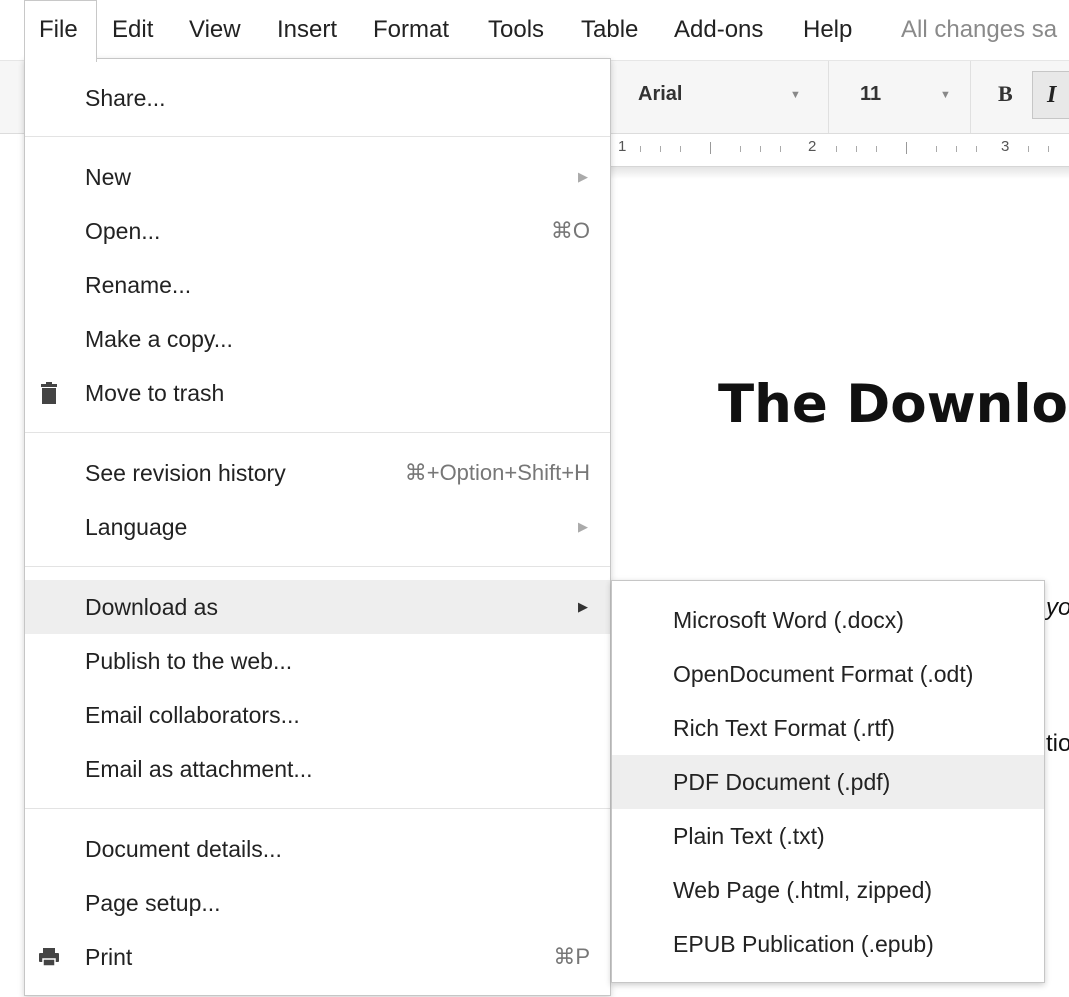 This screenshot has height=997, width=1069. What do you see at coordinates (155, 393) in the screenshot?
I see `menu-item-label: Move to trash` at bounding box center [155, 393].